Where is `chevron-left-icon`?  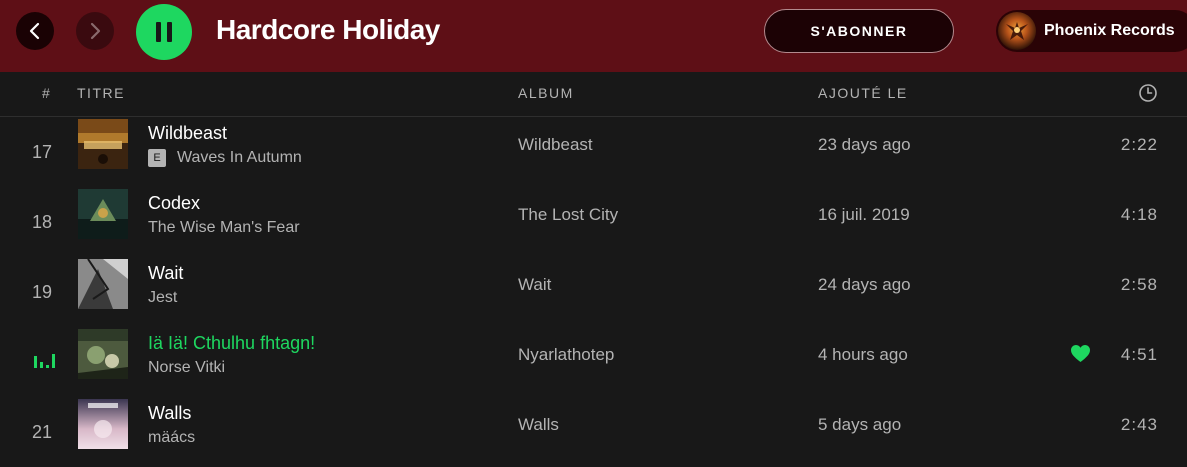
chevron-left-icon is located at coordinates (34, 31).